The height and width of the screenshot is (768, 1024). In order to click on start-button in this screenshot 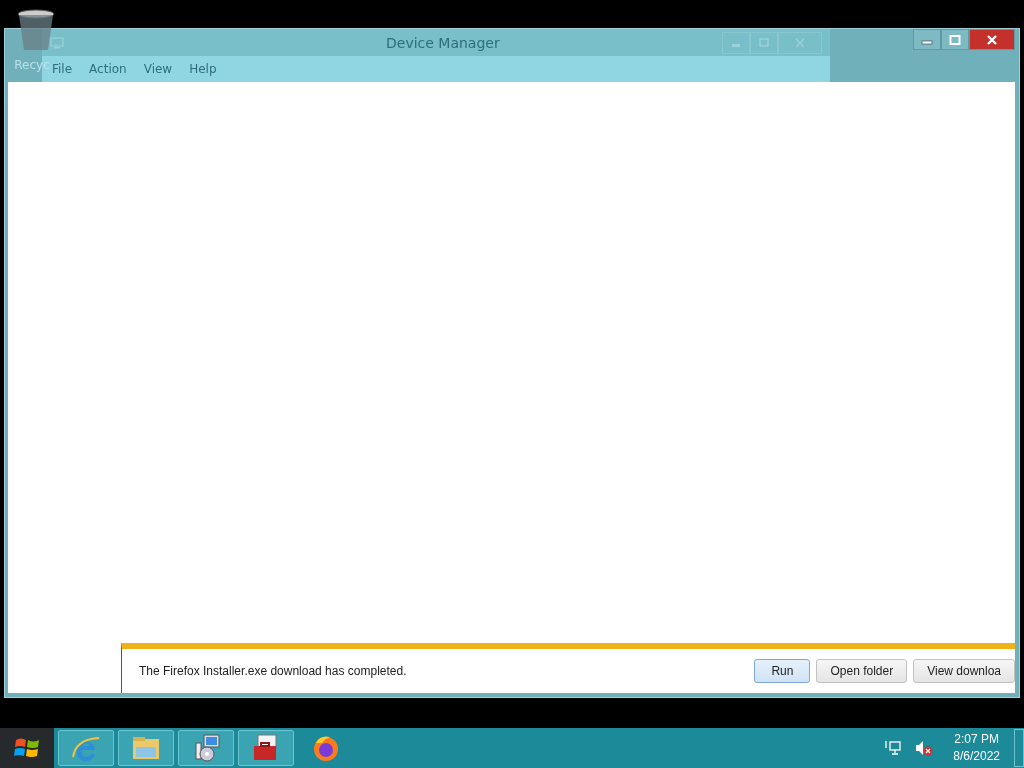, I will do `click(27, 748)`.